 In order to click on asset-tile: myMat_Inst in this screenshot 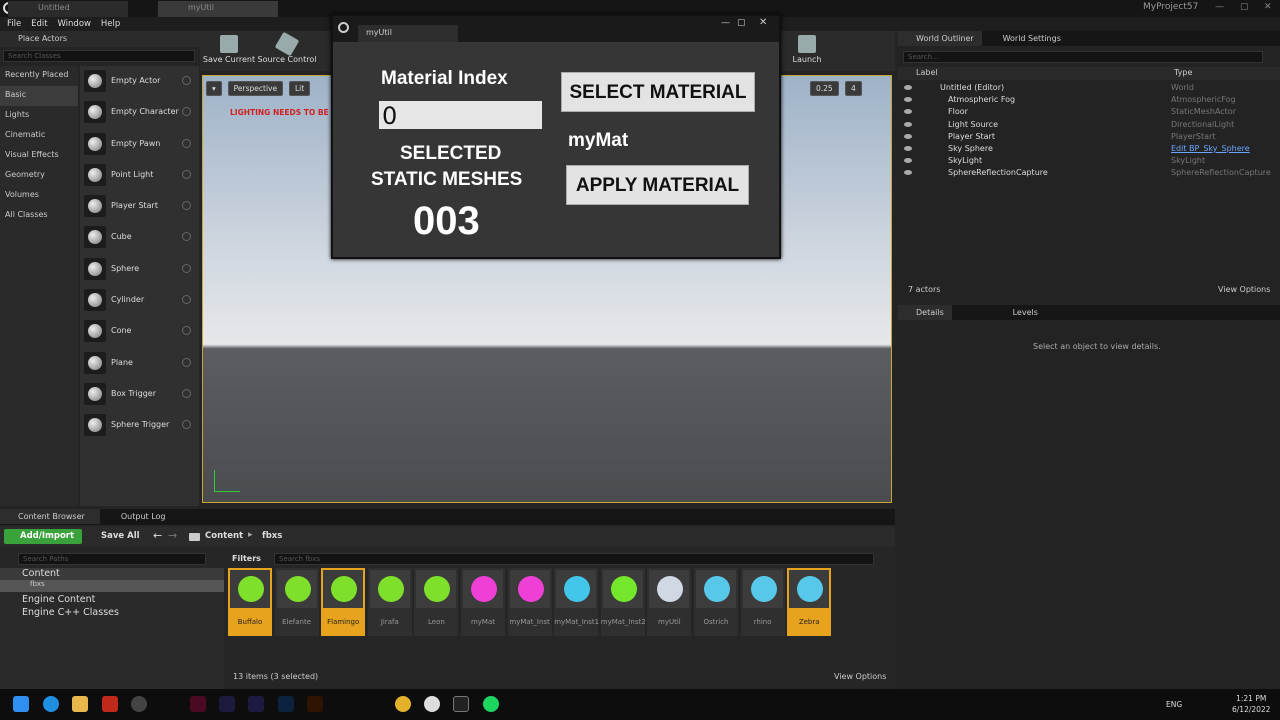, I will do `click(529, 602)`.